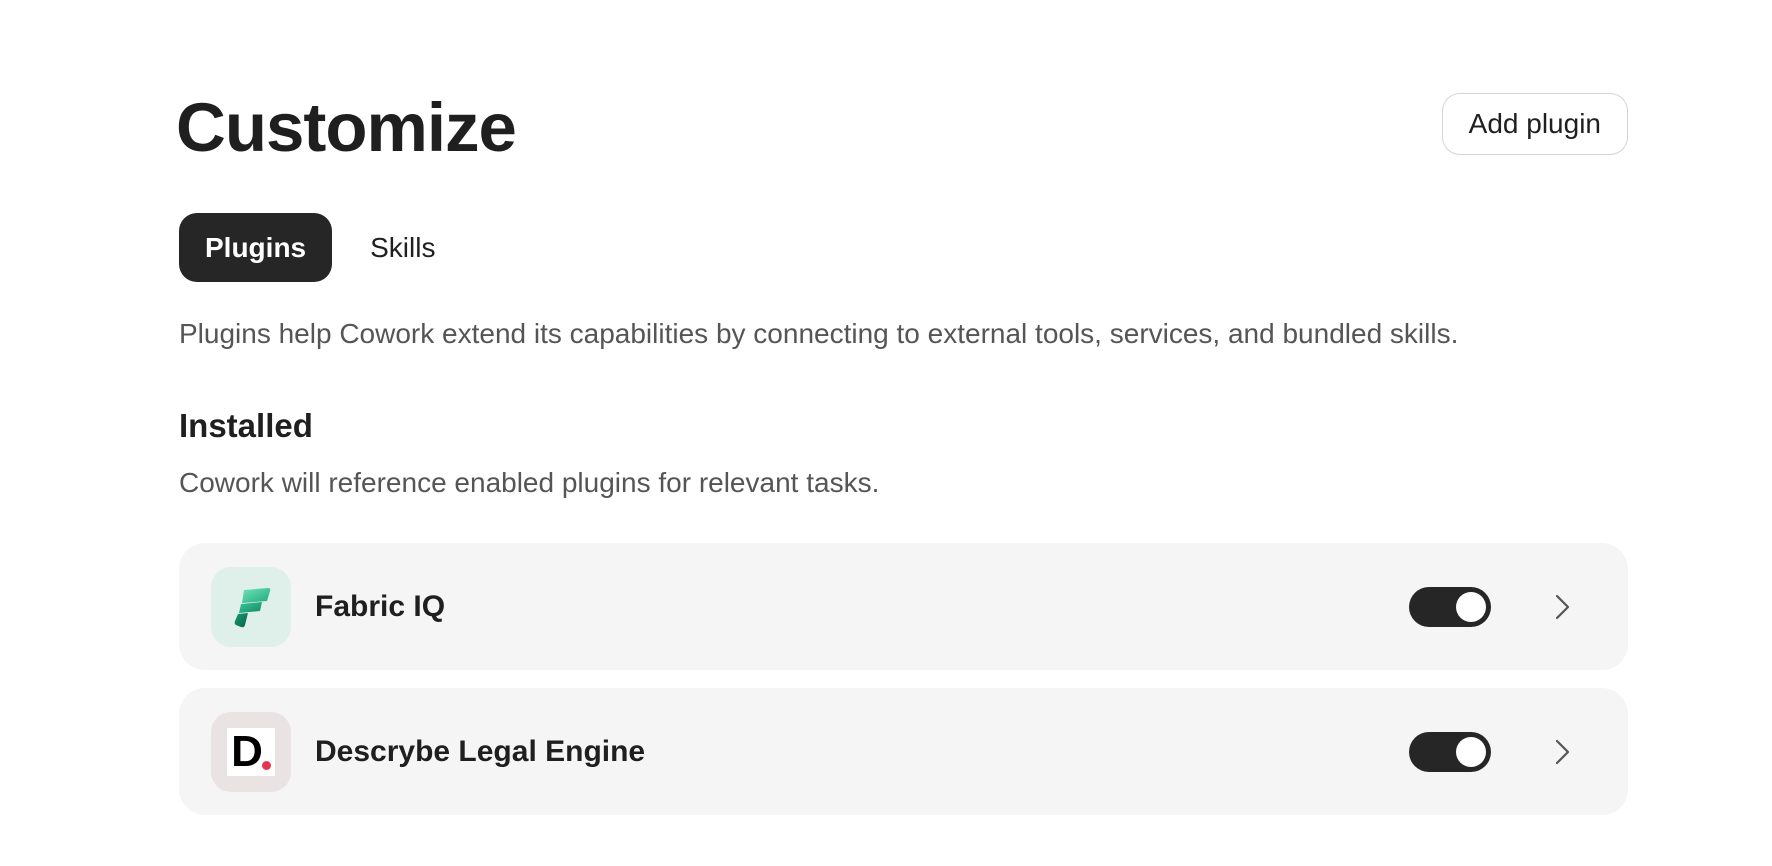  What do you see at coordinates (902, 125) in the screenshot?
I see `page-header: Customize Add plugin` at bounding box center [902, 125].